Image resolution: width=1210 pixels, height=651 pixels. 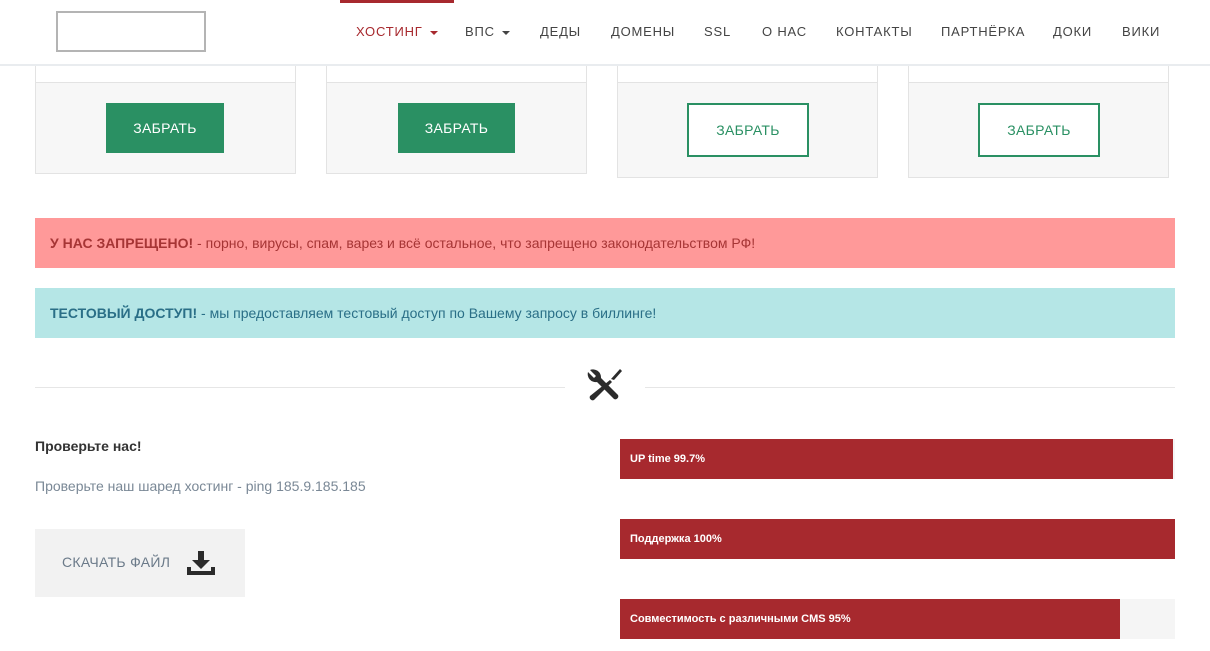 I want to click on nav-item-vps: ВПС, so click(x=487, y=32).